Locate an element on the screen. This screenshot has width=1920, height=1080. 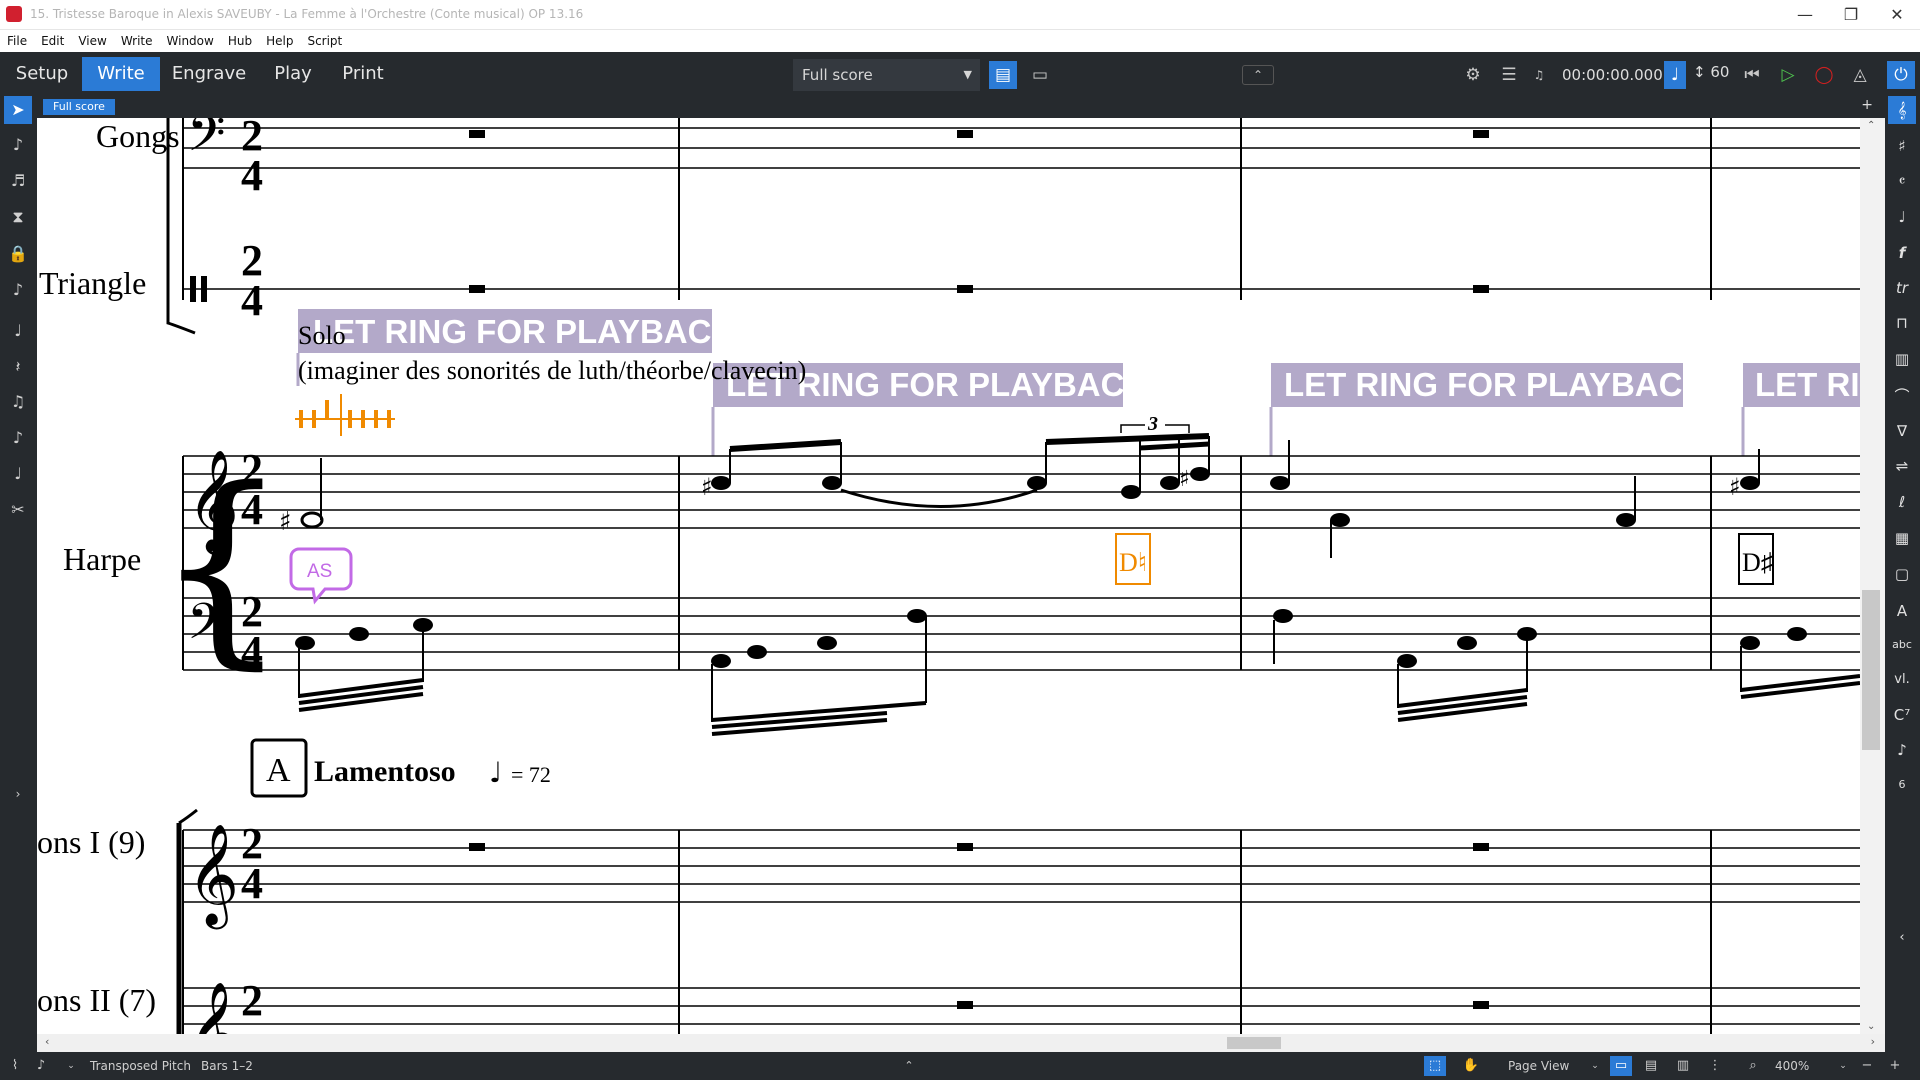
vertical-scroll-thumb is located at coordinates (1871, 670).